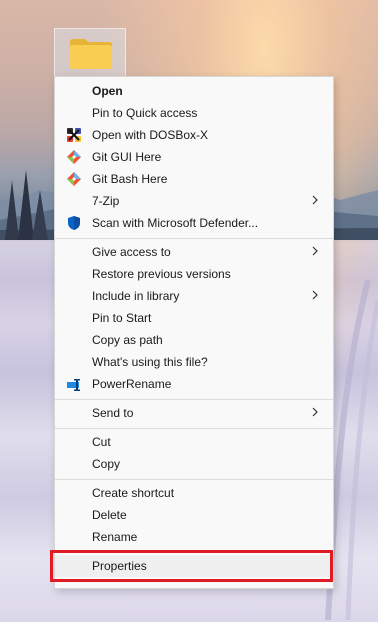  Describe the element at coordinates (130, 179) in the screenshot. I see `menu-item-label: Git Bash Here` at that location.